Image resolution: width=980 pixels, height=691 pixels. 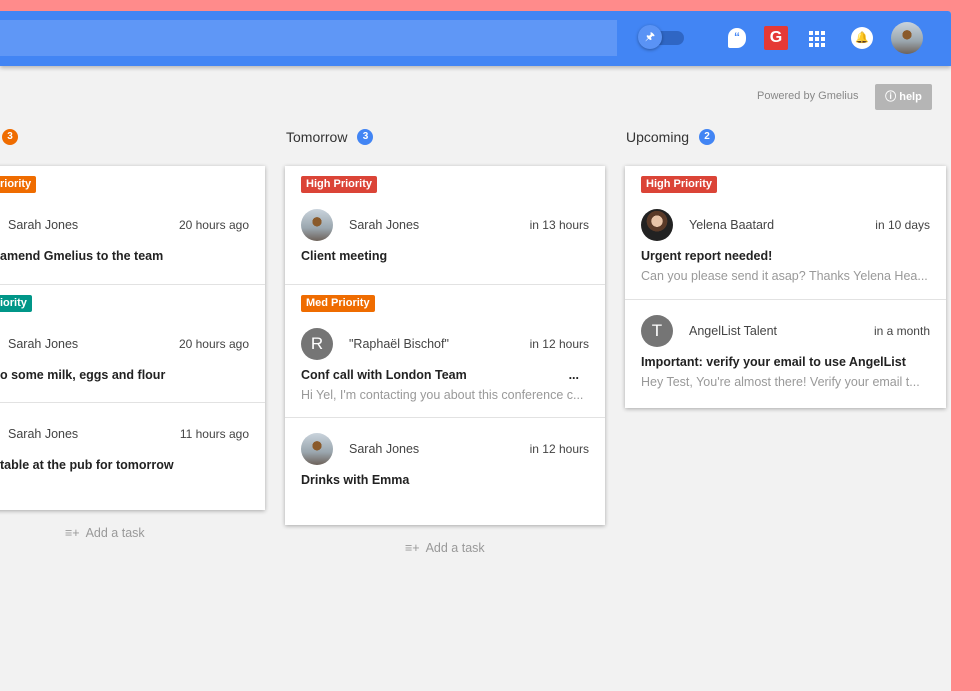 What do you see at coordinates (87, 465) in the screenshot?
I see `task-title: table at the pub for tomorrow` at bounding box center [87, 465].